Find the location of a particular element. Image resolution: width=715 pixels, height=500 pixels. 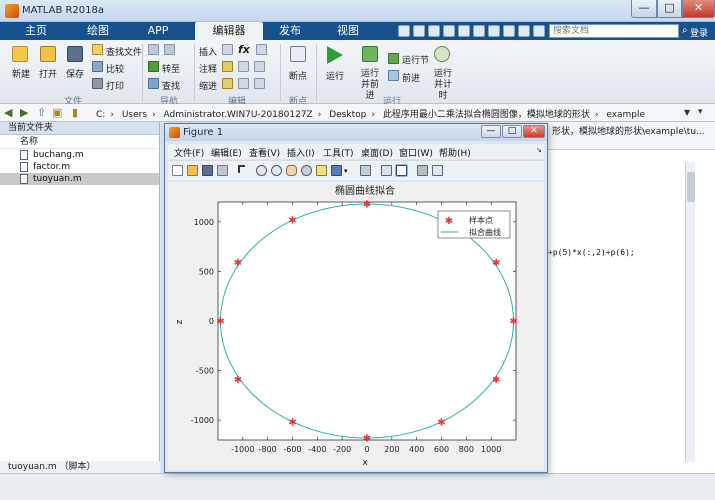

login-link: 登录 is located at coordinates (699, 32).